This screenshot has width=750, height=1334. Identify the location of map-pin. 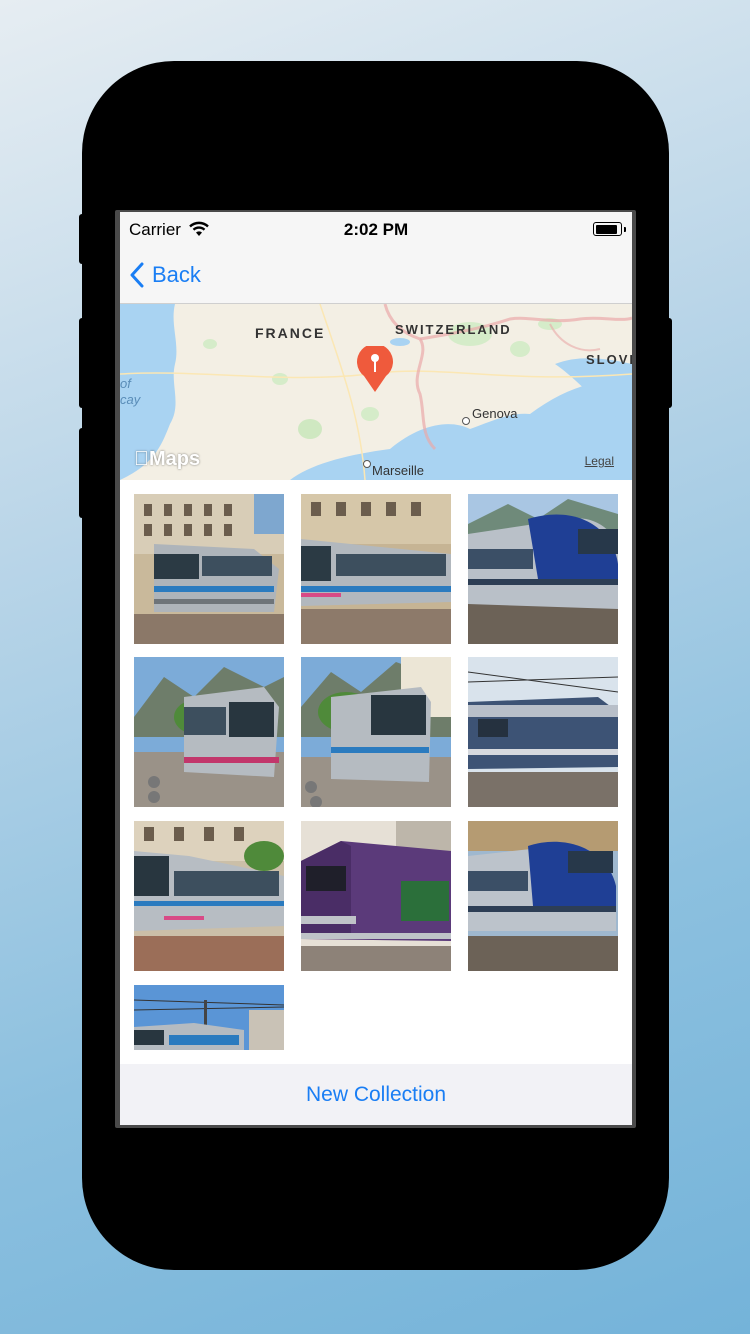
(375, 368).